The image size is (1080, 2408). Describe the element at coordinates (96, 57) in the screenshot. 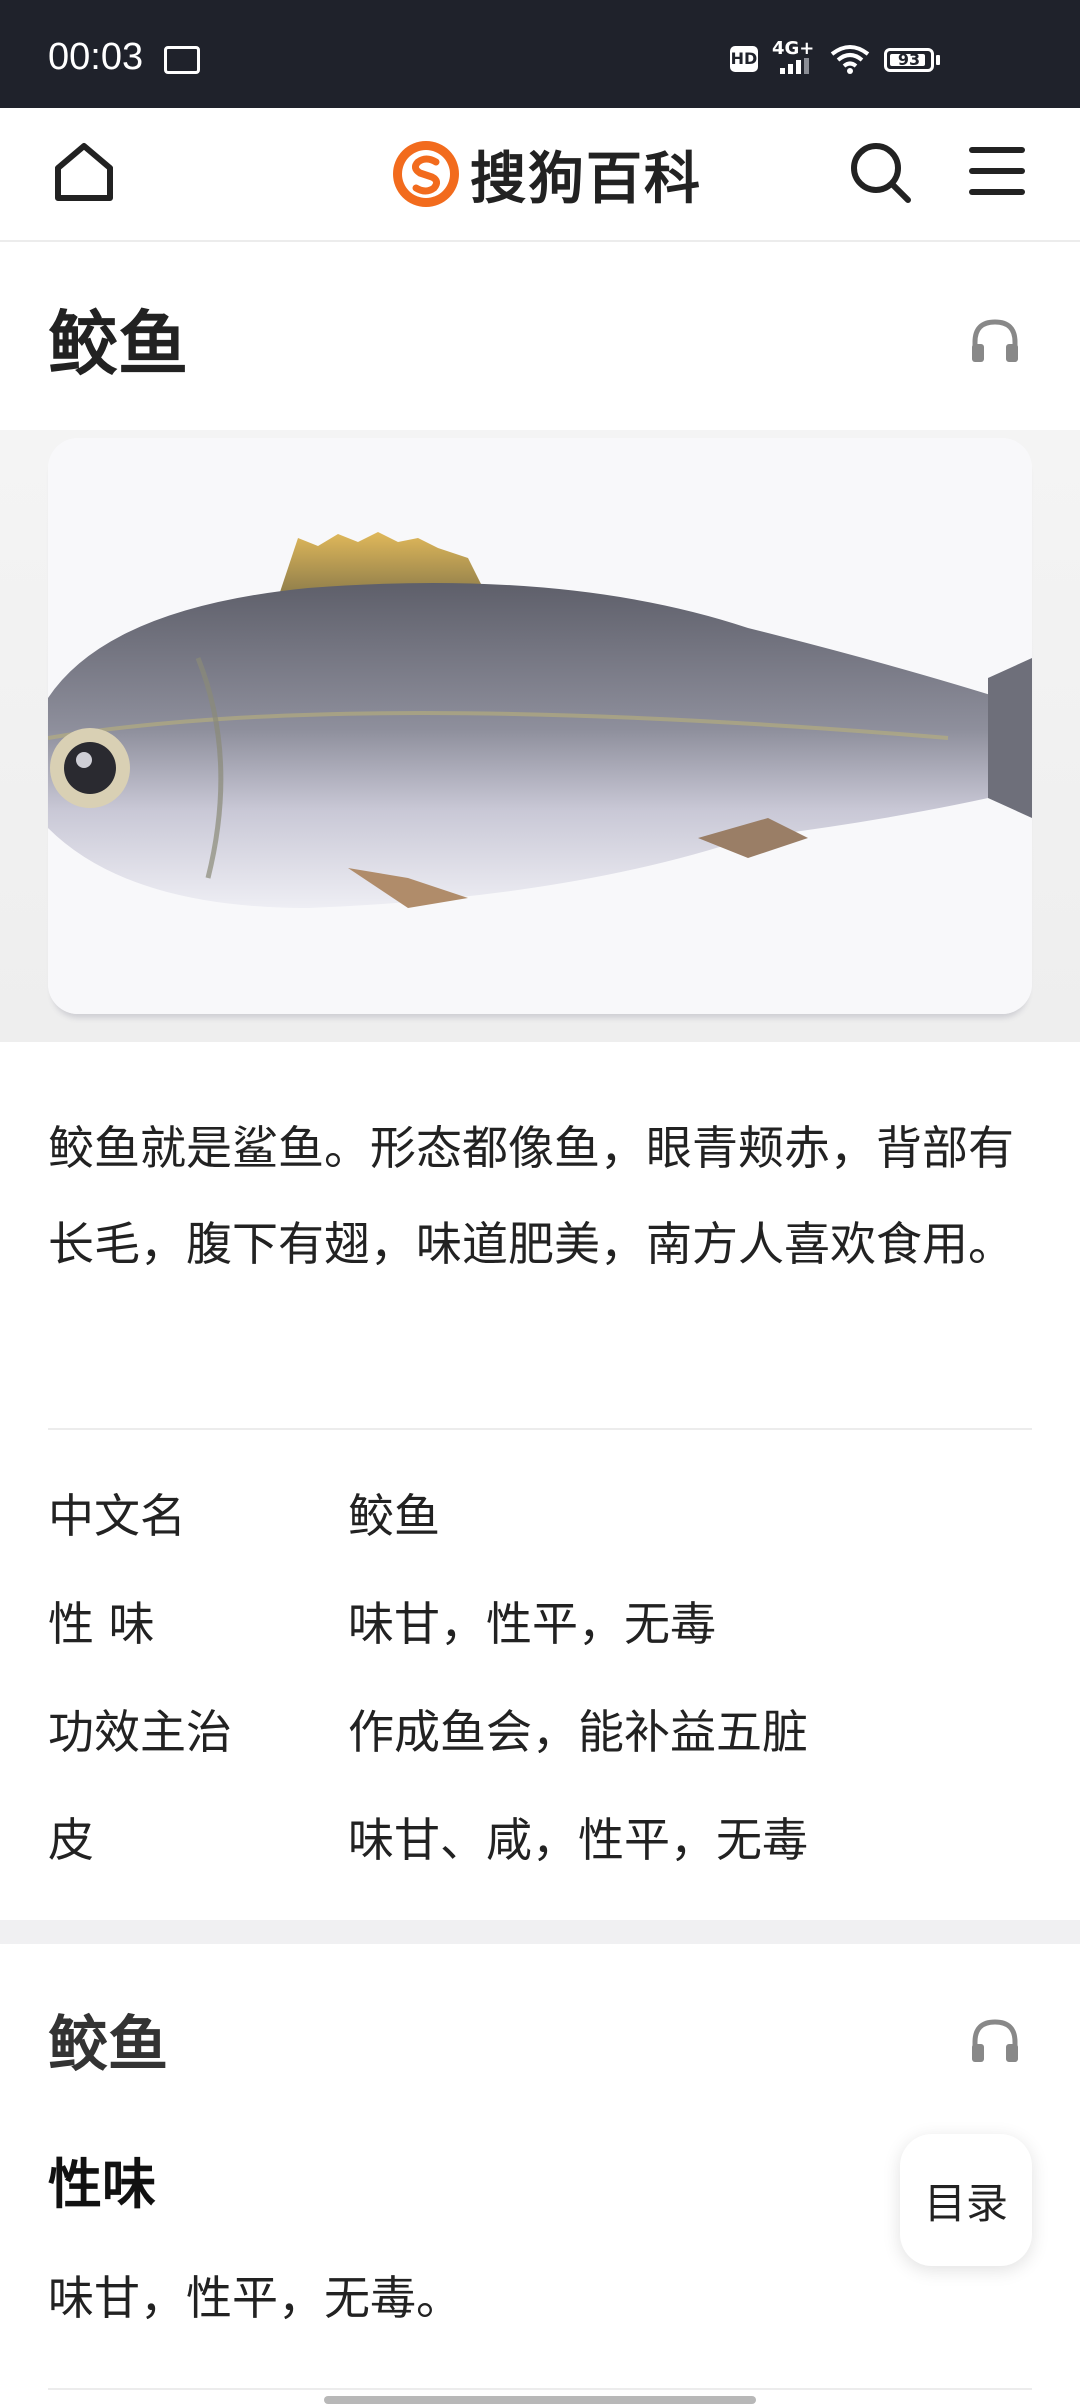

I see `status-time: 00:03` at that location.